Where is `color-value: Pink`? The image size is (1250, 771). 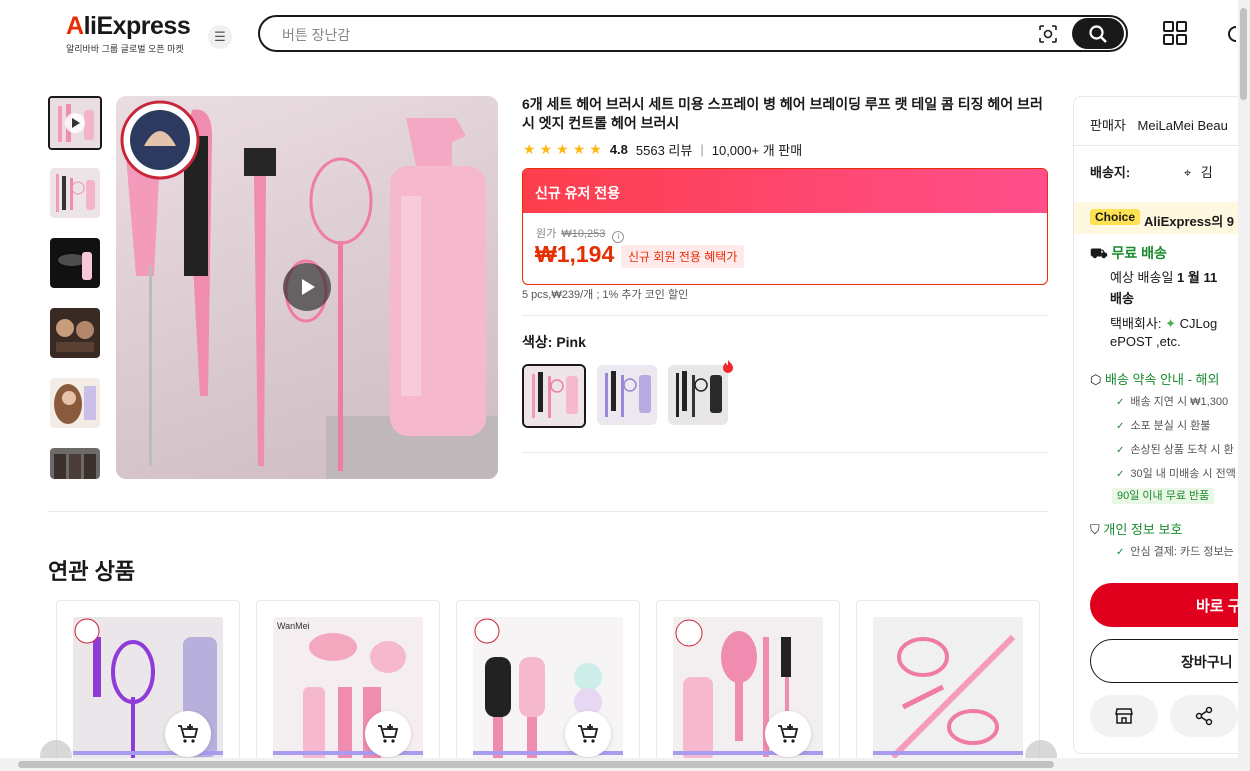 color-value: Pink is located at coordinates (571, 342).